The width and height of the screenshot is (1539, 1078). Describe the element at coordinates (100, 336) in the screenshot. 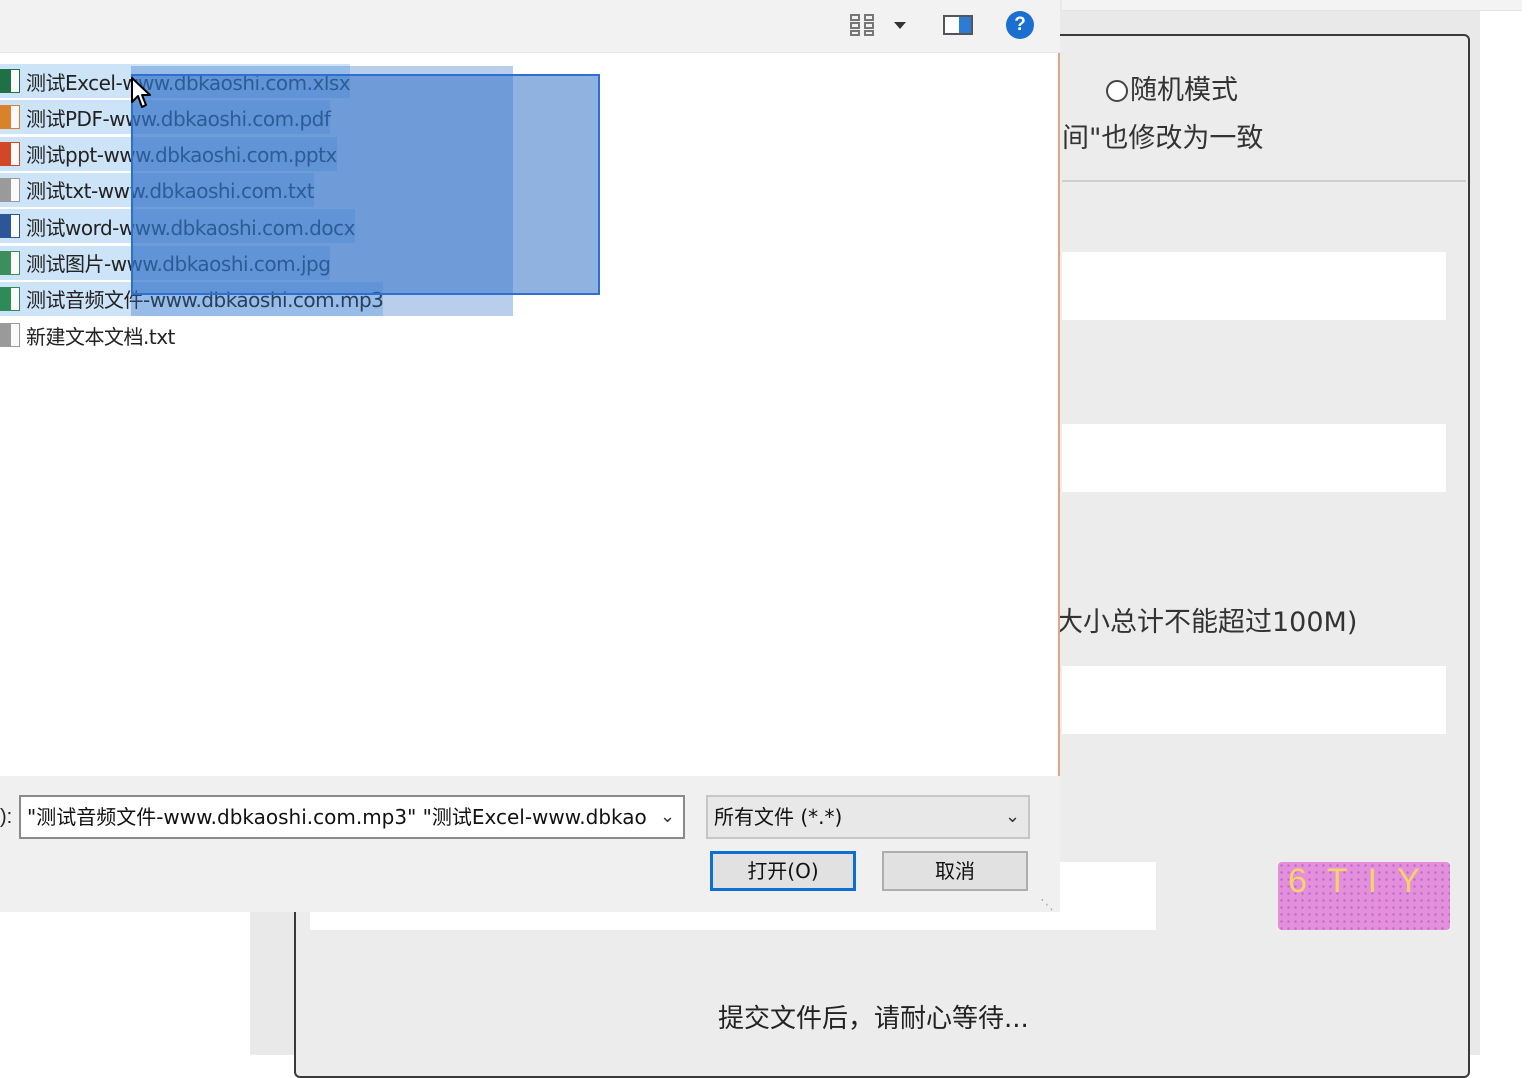

I see `file-name-label: 新建文本文档.txt` at that location.